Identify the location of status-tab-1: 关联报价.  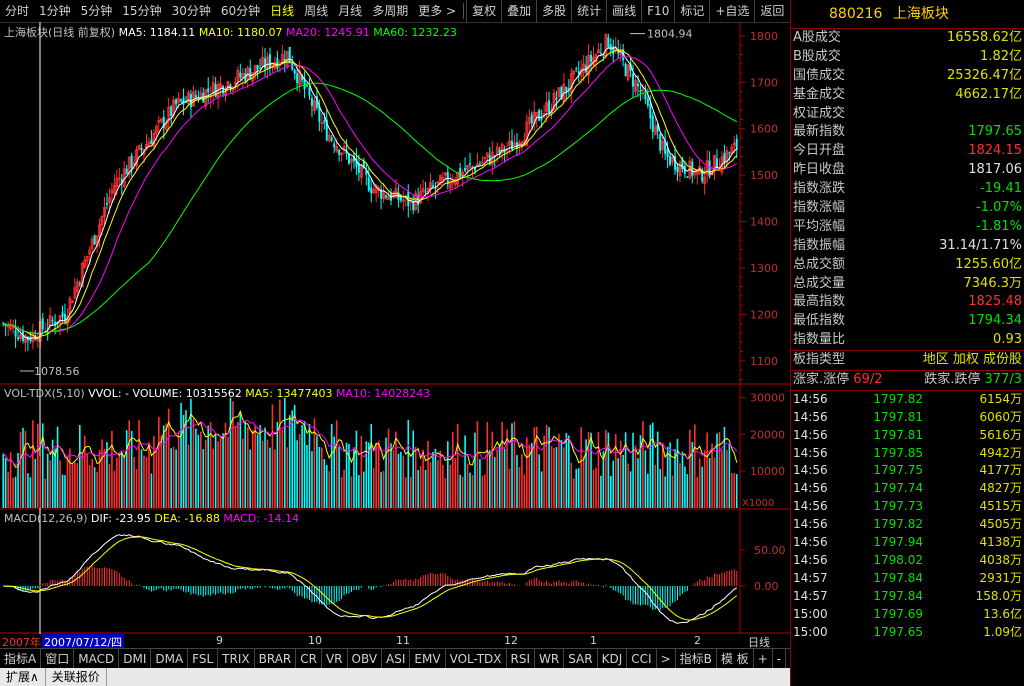
(76, 677).